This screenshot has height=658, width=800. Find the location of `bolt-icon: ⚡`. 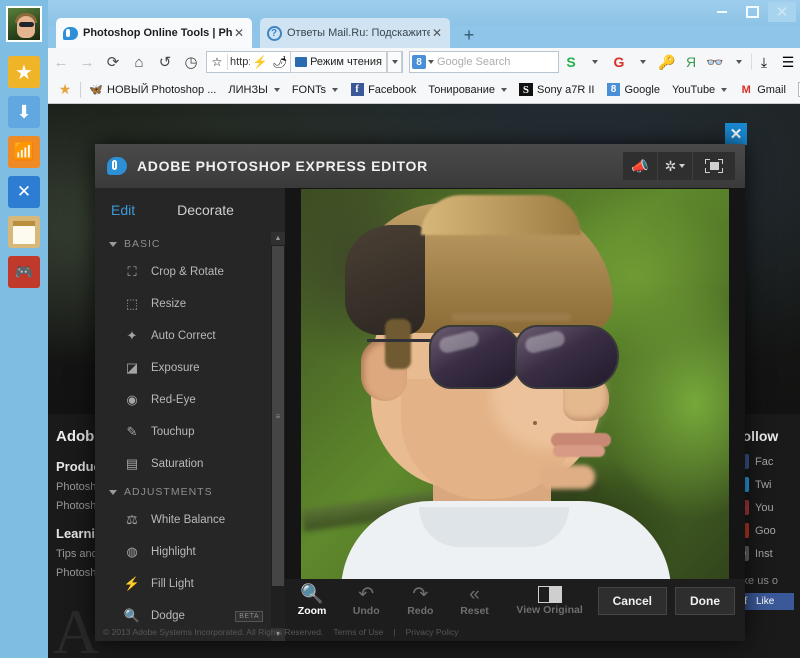

bolt-icon: ⚡ is located at coordinates (132, 583).